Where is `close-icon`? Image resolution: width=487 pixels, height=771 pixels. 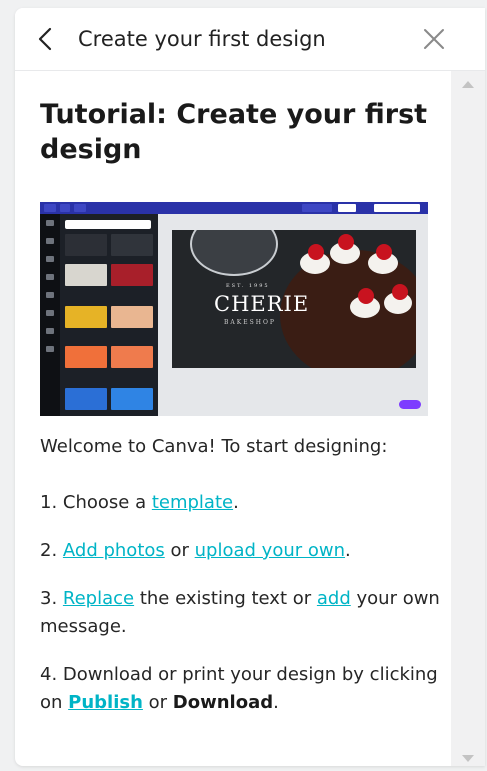 close-icon is located at coordinates (434, 39).